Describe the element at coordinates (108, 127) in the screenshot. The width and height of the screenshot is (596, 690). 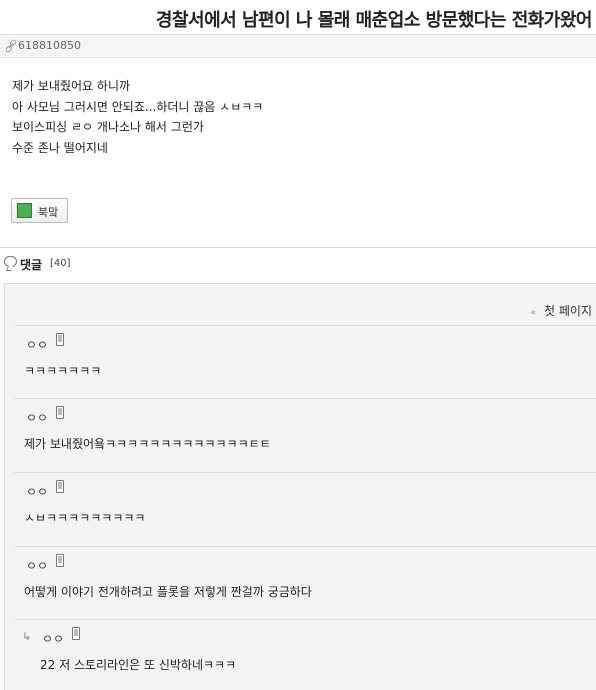
I see `body-line: 보이스피싱 ㄹㅇ 개나소나 해서 그런가` at that location.